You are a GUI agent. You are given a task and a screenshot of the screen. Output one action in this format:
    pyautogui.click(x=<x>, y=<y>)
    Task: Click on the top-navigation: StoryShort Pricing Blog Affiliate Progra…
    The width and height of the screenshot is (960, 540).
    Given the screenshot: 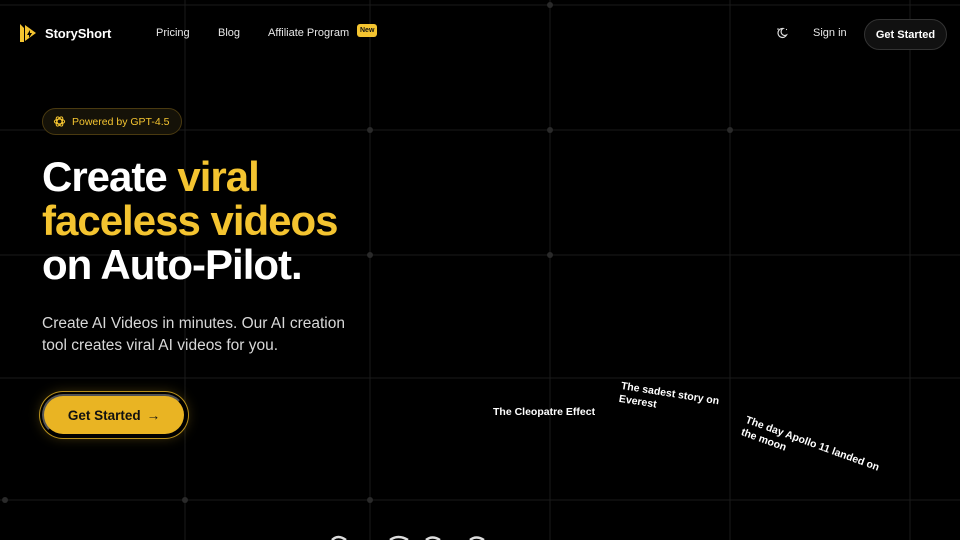 What is the action you would take?
    pyautogui.click(x=480, y=34)
    